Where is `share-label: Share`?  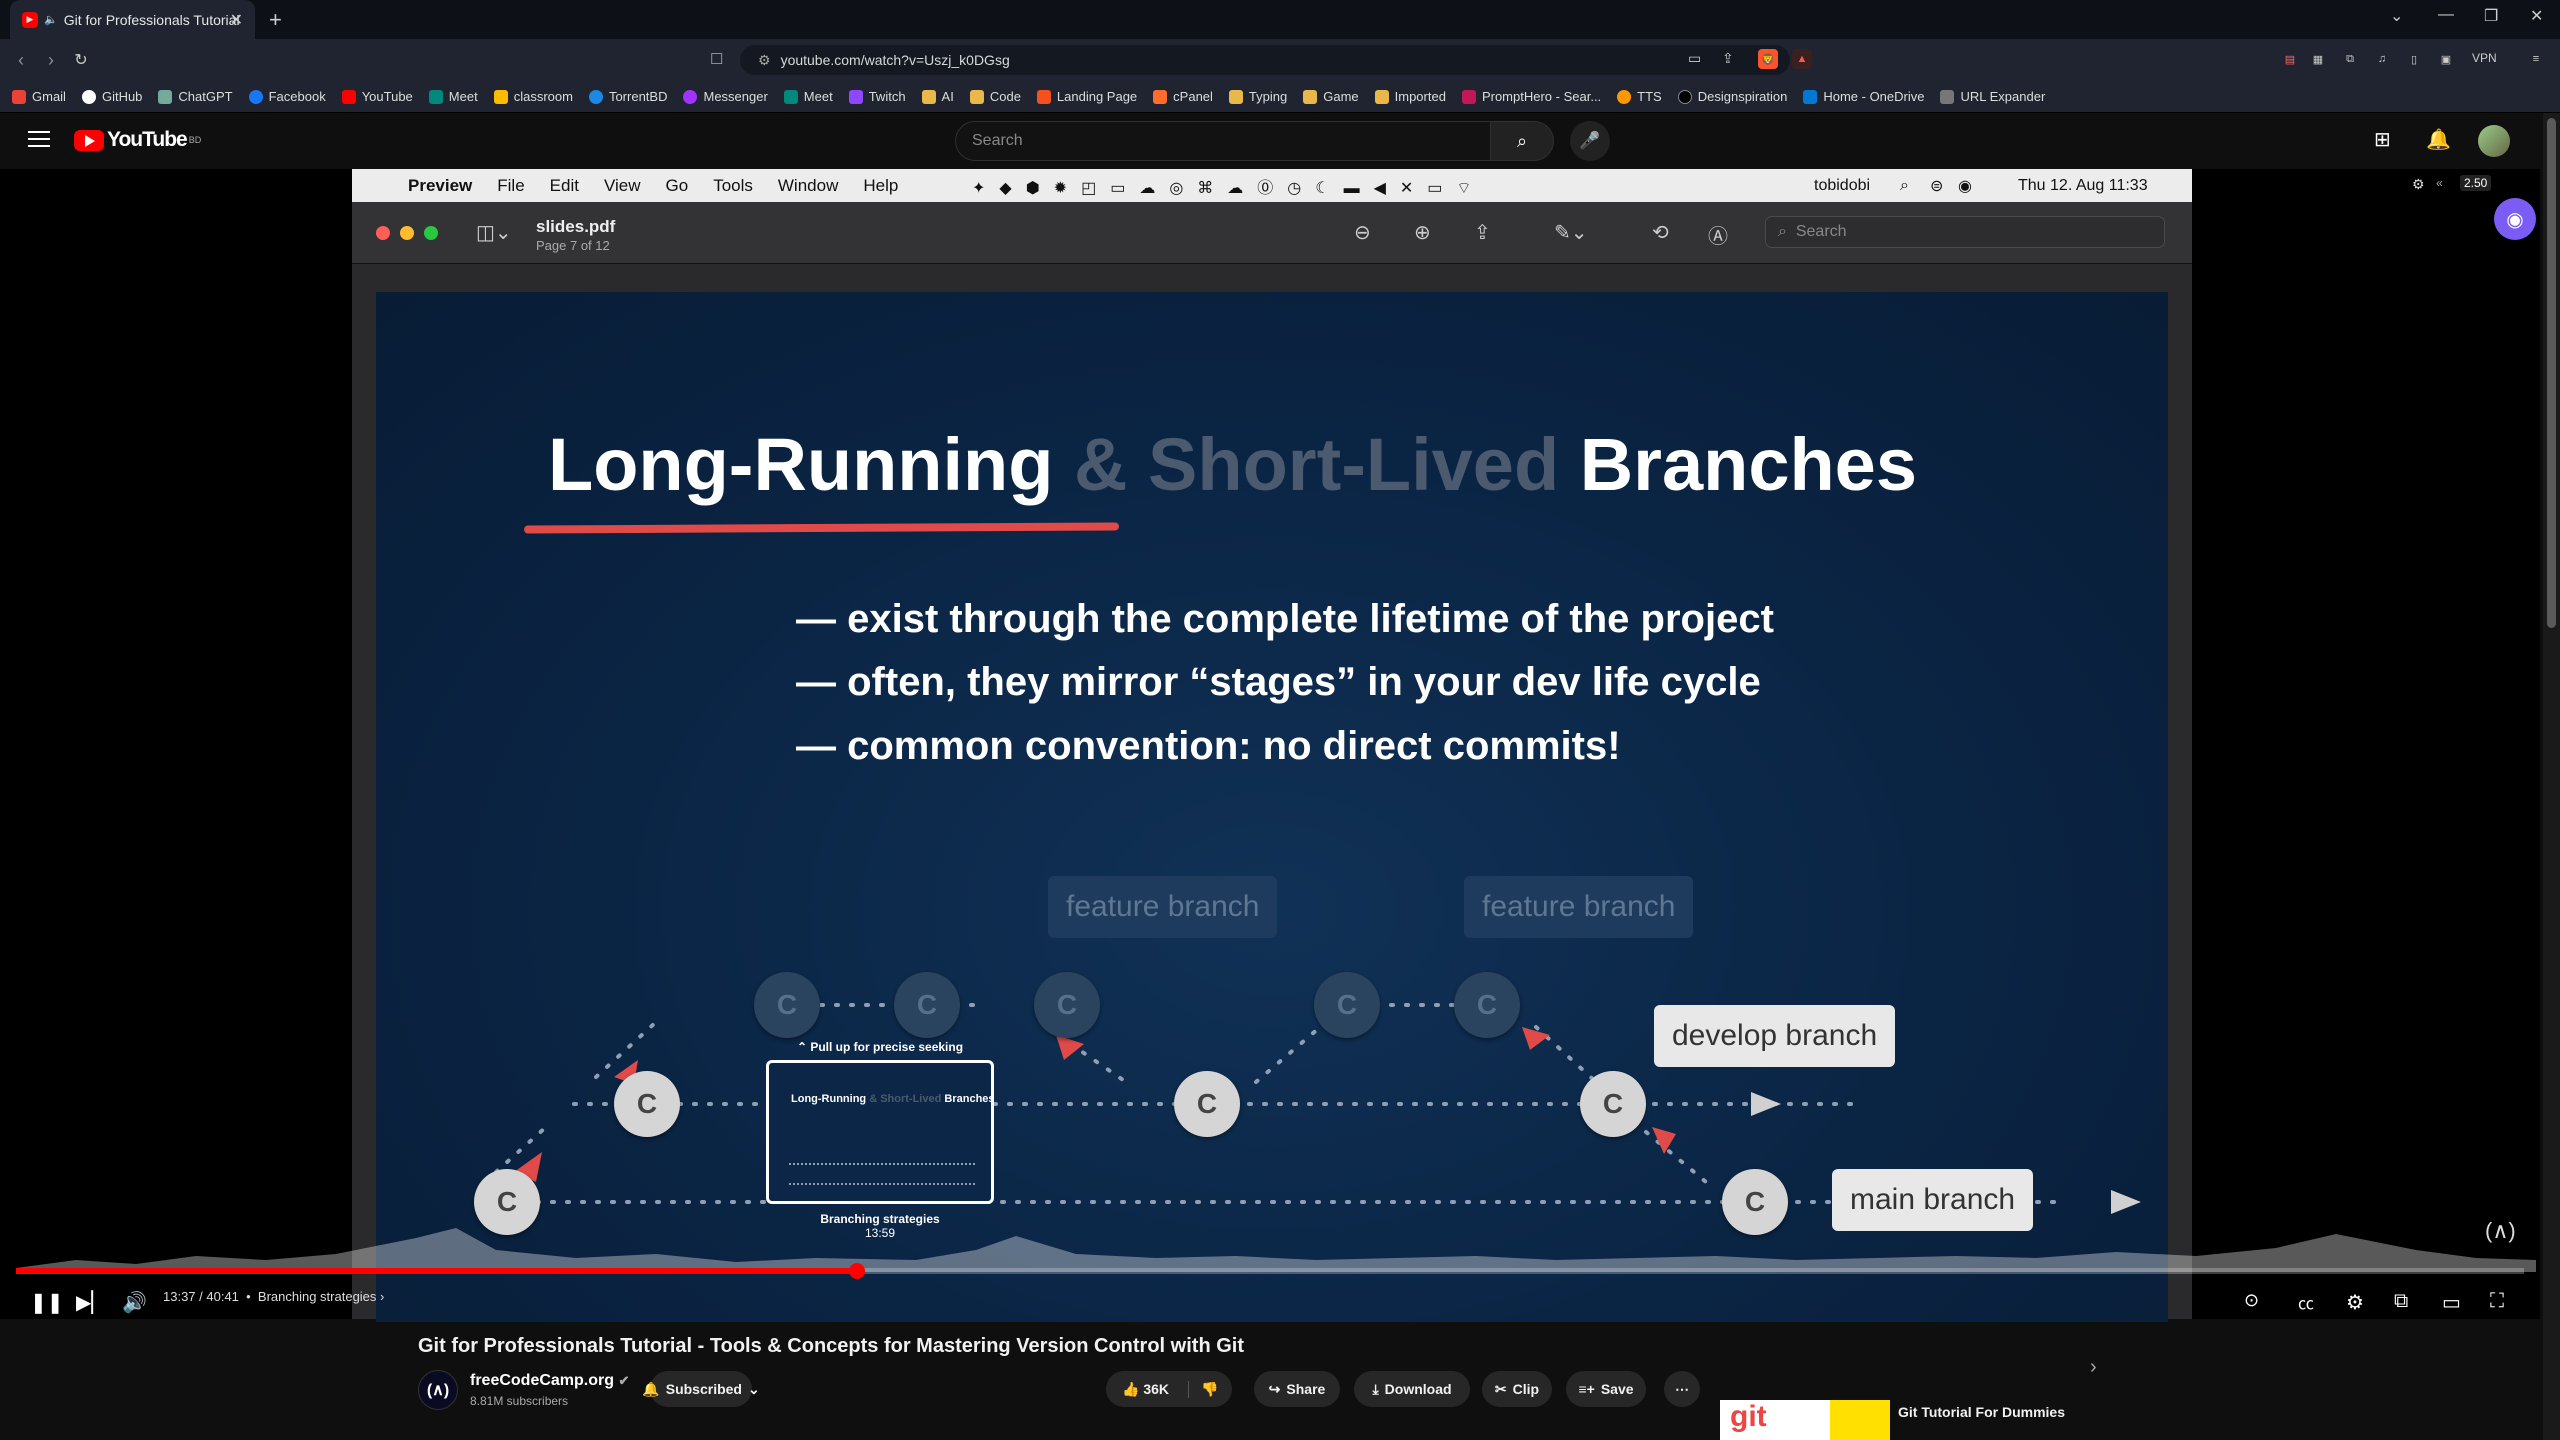 share-label: Share is located at coordinates (1306, 1389).